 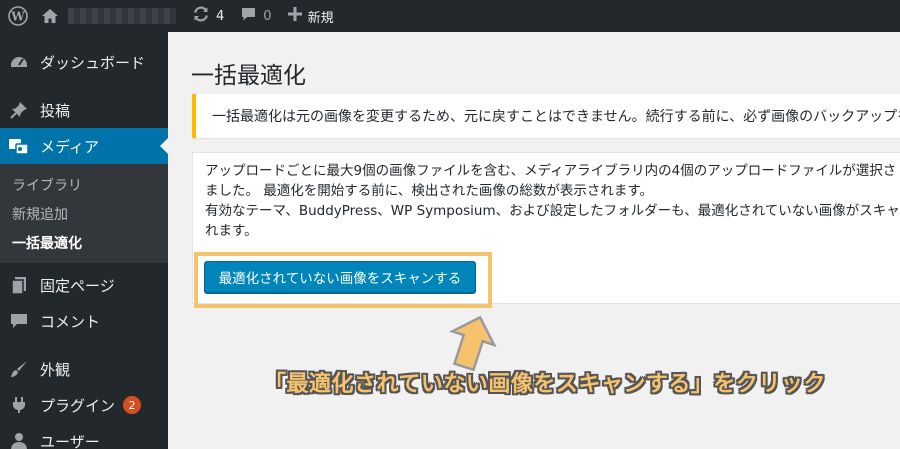 I want to click on plugin-update-badge: 2, so click(x=132, y=405).